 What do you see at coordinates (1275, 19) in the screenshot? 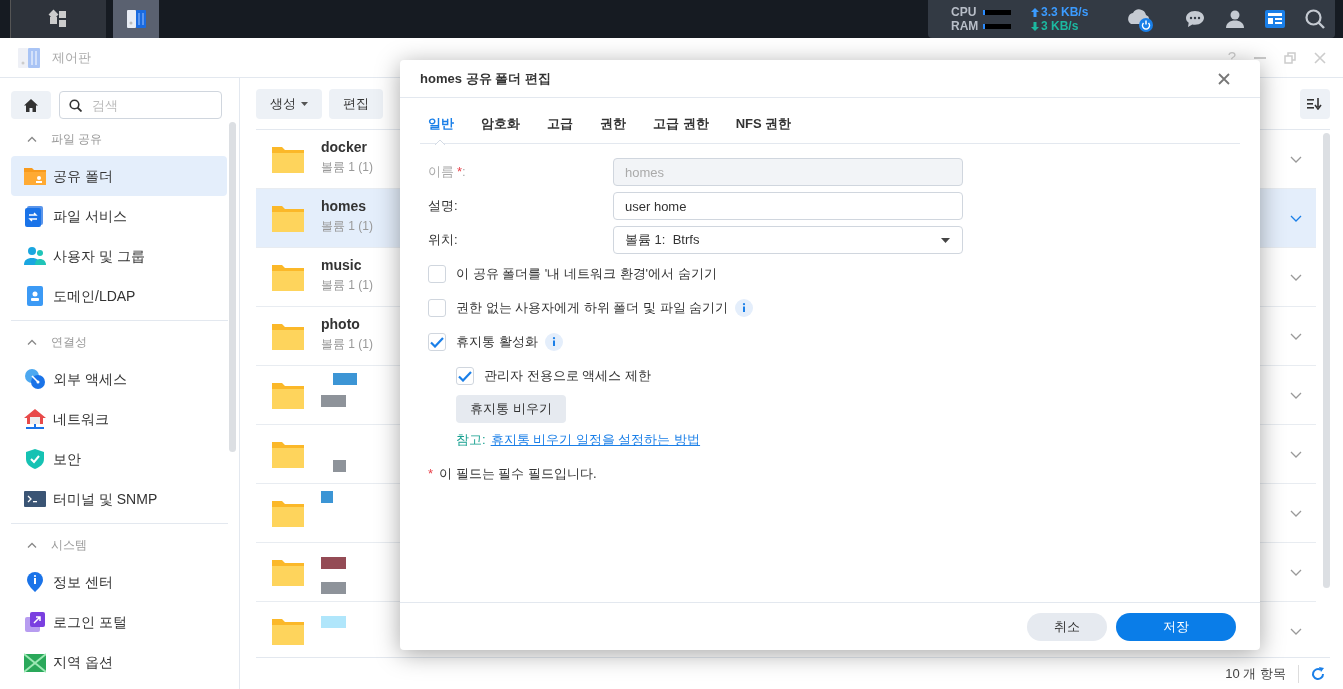
I see `widgets-icon` at bounding box center [1275, 19].